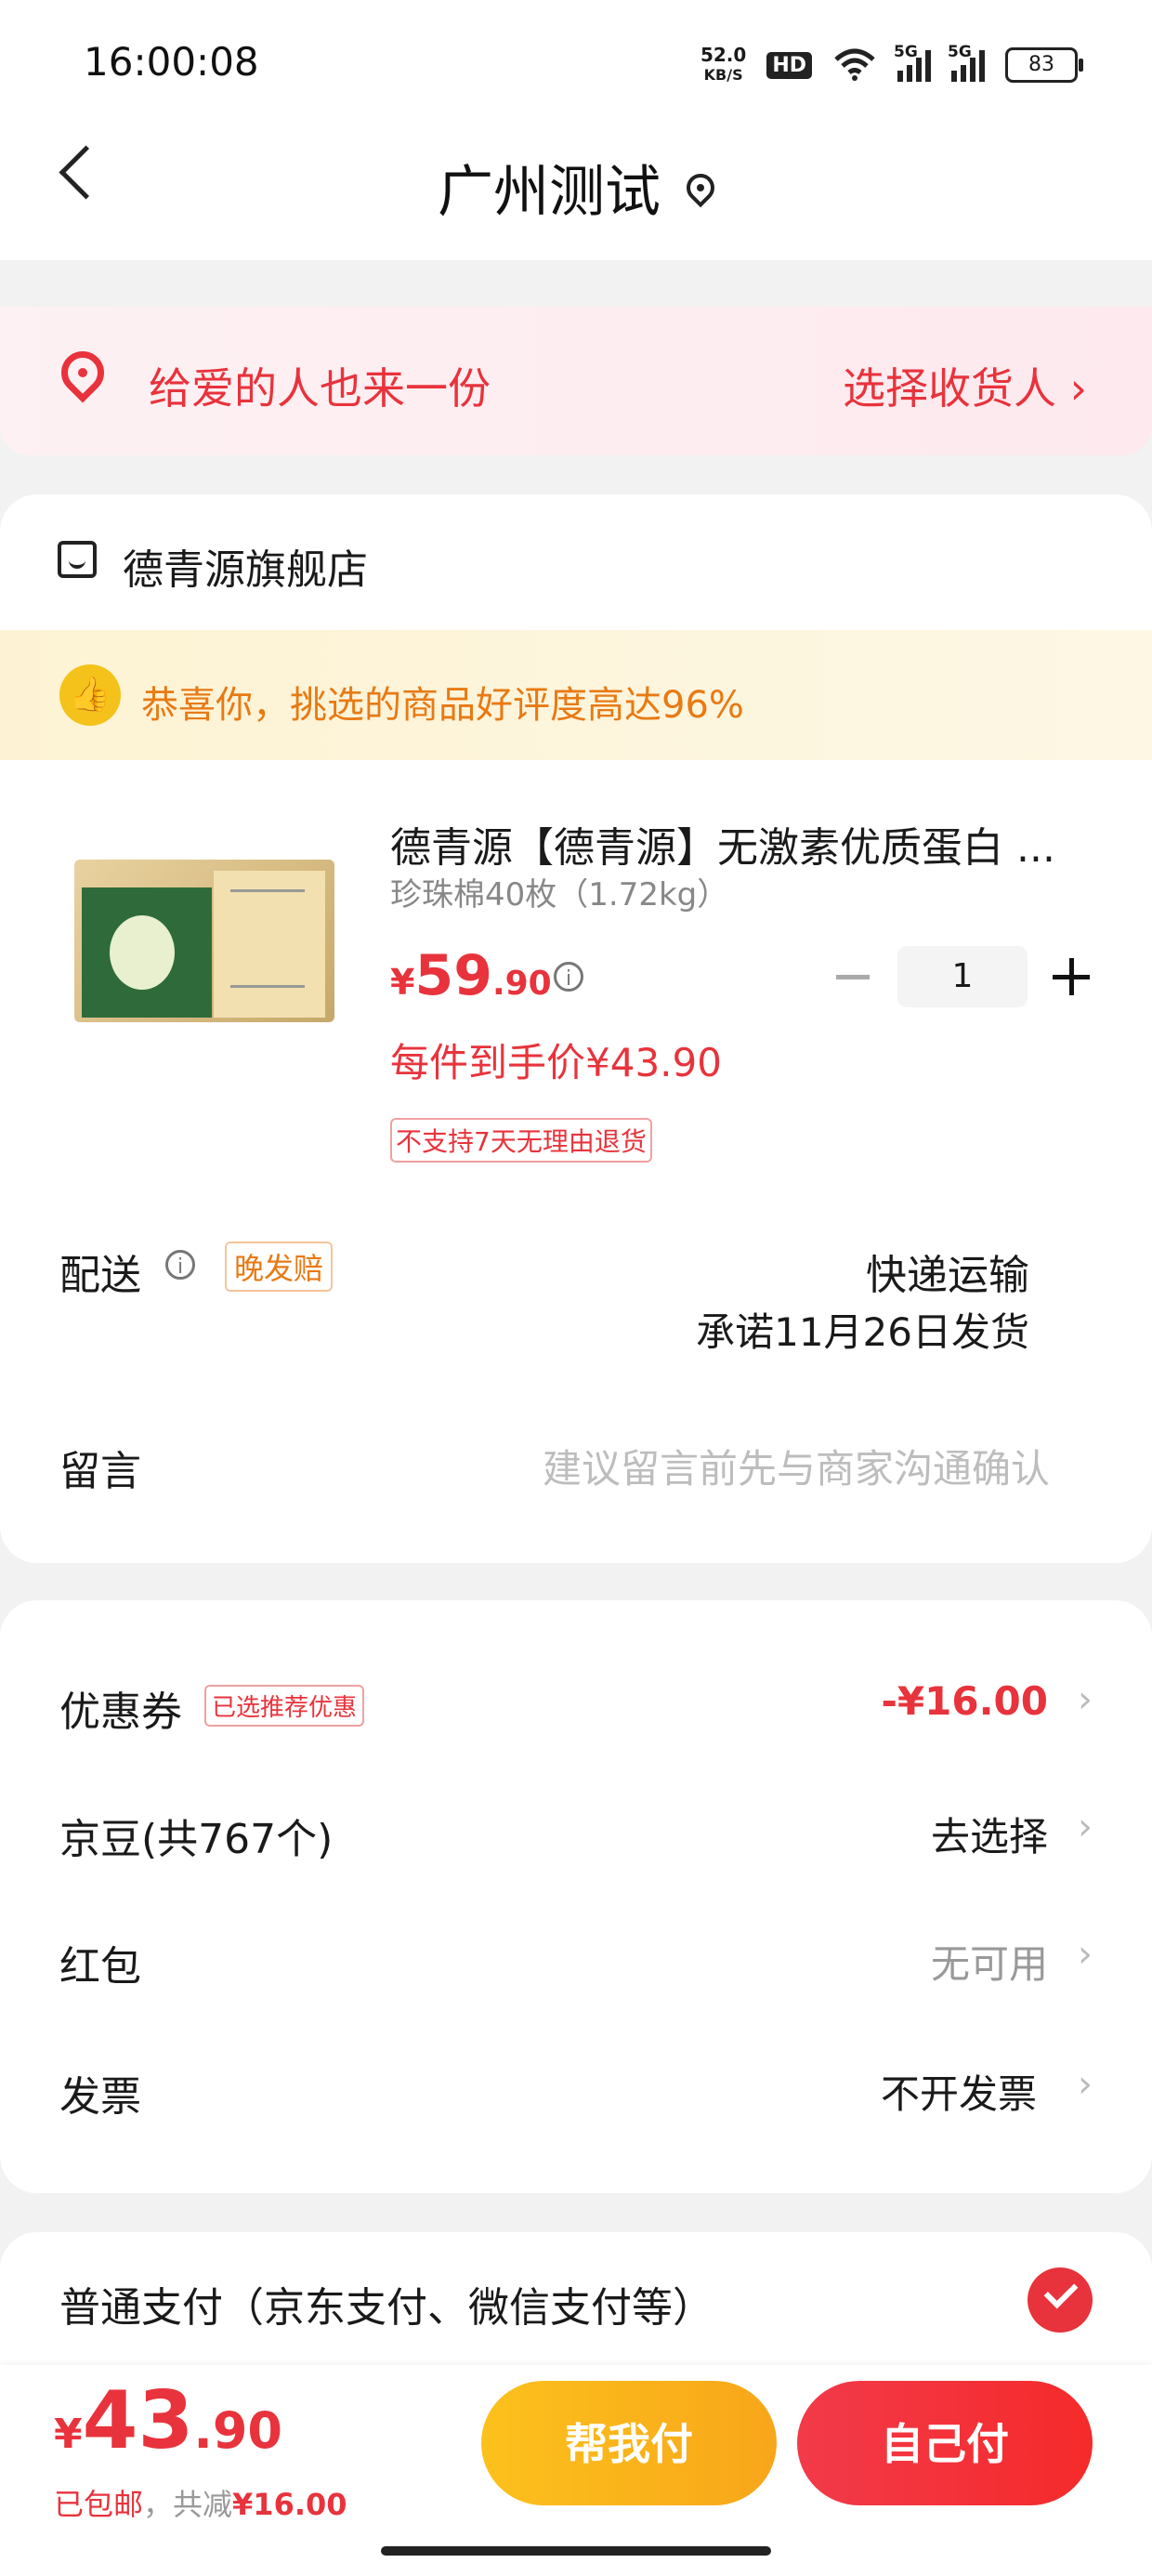  Describe the element at coordinates (962, 976) in the screenshot. I see `quantity-input: 1` at that location.